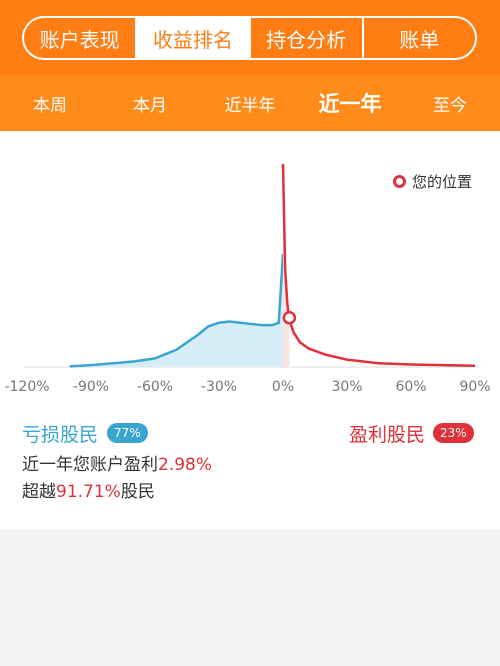  Describe the element at coordinates (185, 465) in the screenshot. I see `profit-value: 2.98%` at that location.